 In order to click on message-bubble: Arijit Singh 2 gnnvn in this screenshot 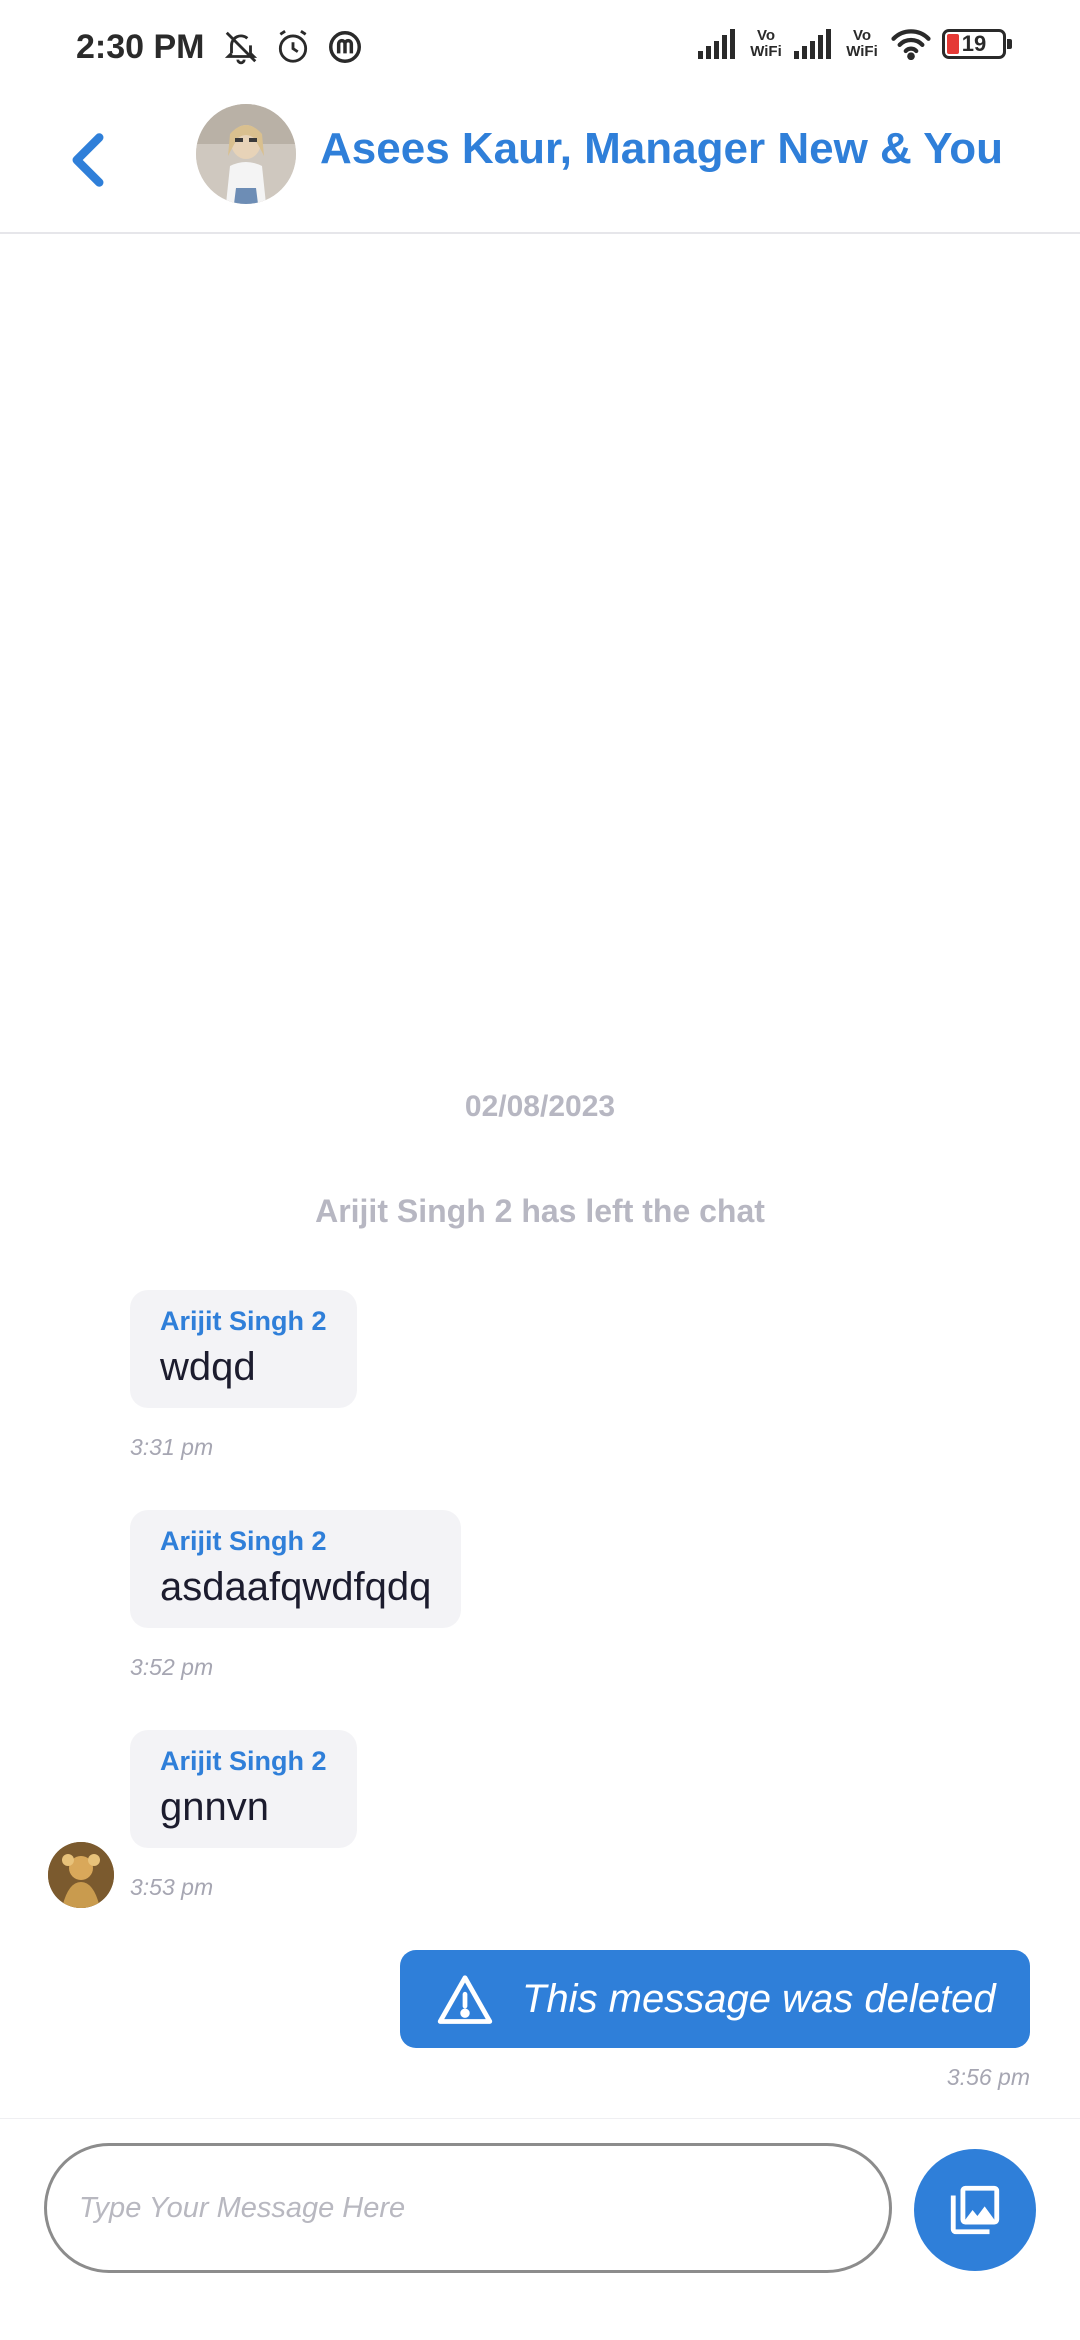, I will do `click(243, 1789)`.